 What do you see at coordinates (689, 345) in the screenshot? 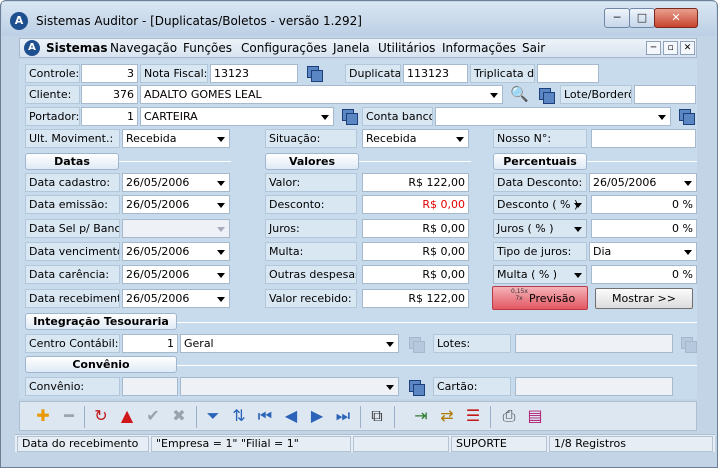
I see `lotes-lookup-icon` at bounding box center [689, 345].